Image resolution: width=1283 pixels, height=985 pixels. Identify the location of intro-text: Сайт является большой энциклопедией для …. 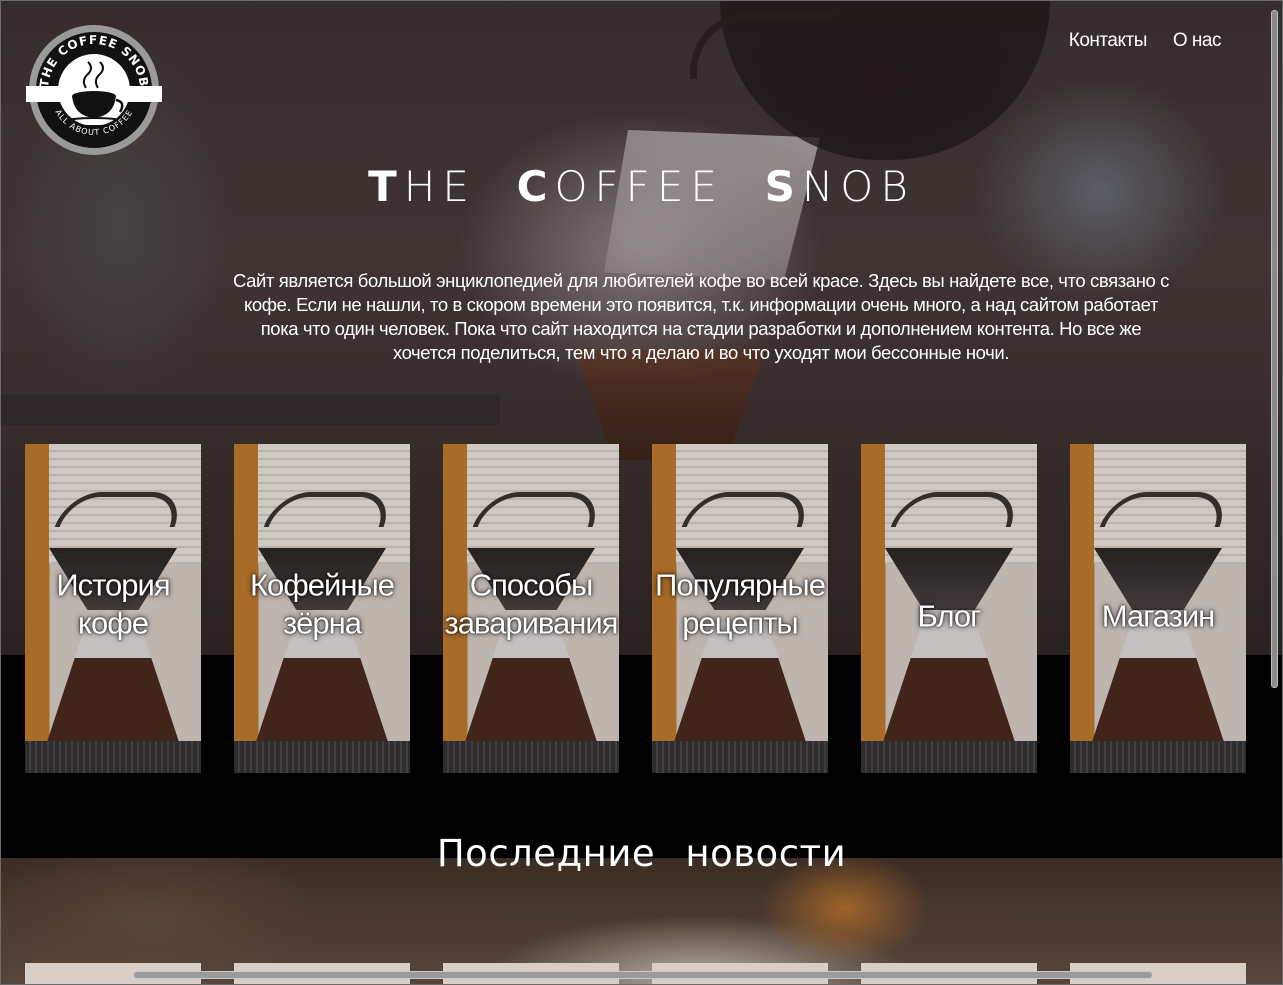
(700, 316).